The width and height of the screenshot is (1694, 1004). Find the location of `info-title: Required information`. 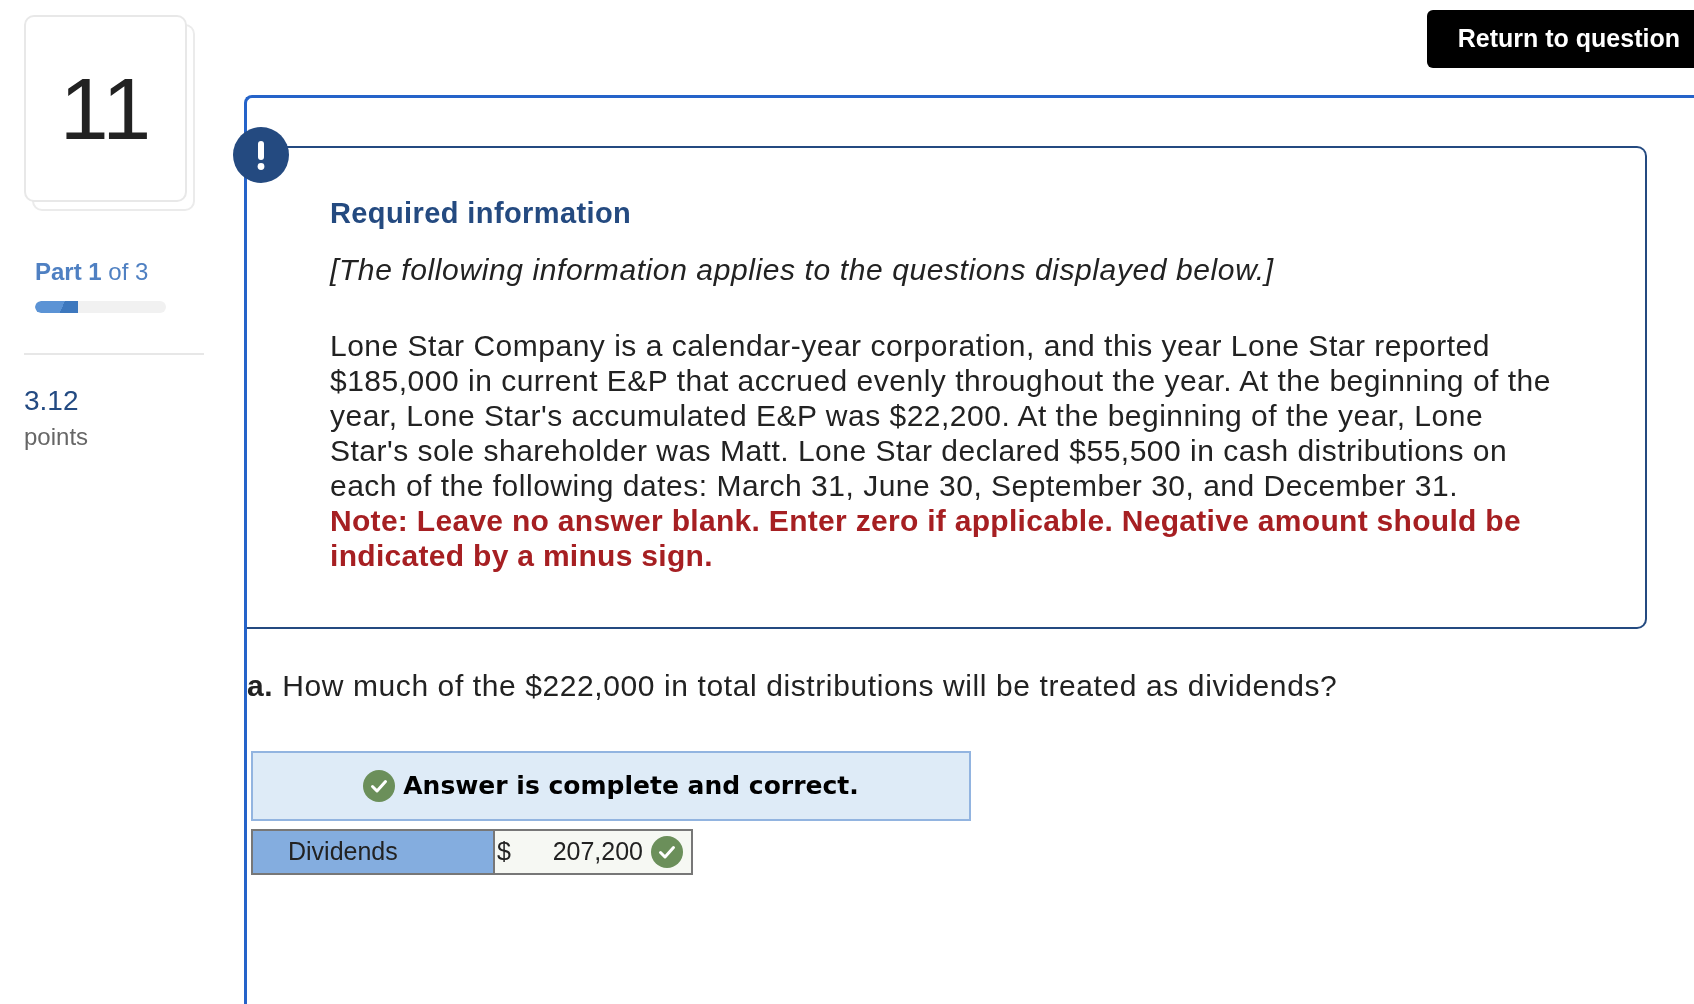

info-title: Required information is located at coordinates (481, 213).